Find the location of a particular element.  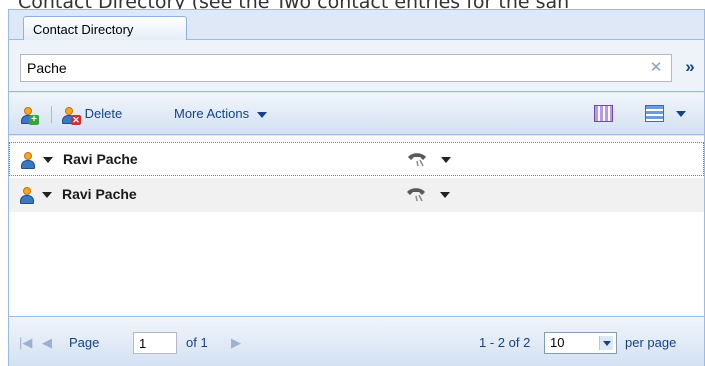

delete-contact-icon: ✕ is located at coordinates (70, 115).